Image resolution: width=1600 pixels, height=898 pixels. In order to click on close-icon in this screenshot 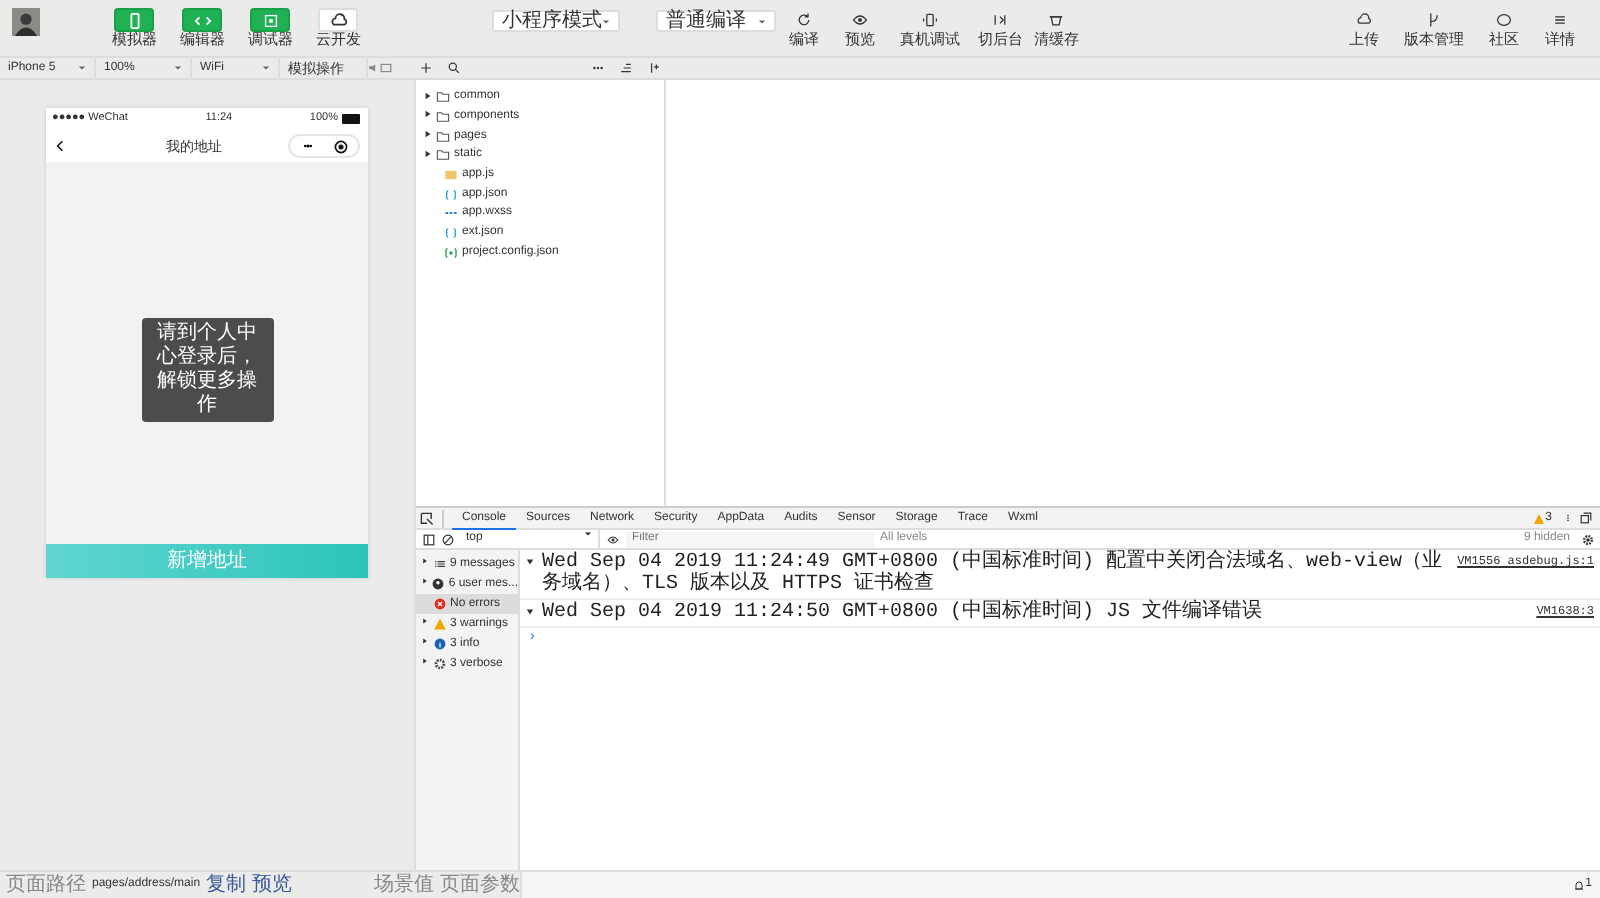, I will do `click(341, 146)`.